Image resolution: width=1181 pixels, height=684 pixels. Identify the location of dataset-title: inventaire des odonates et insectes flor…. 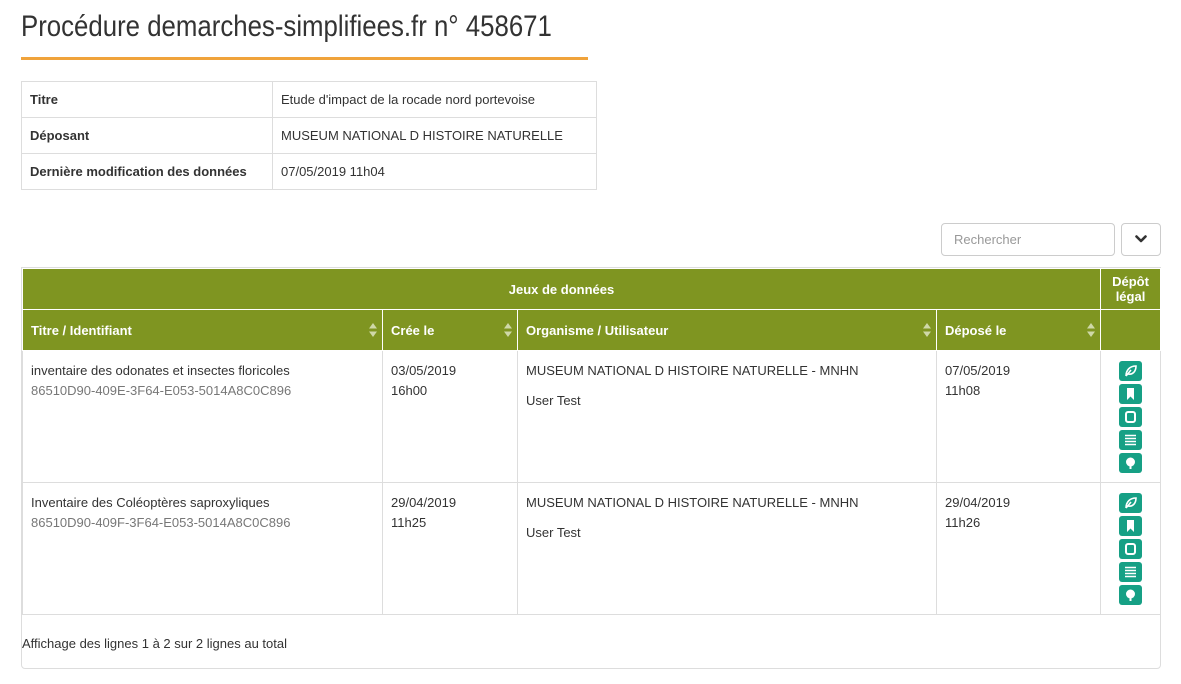
(160, 370).